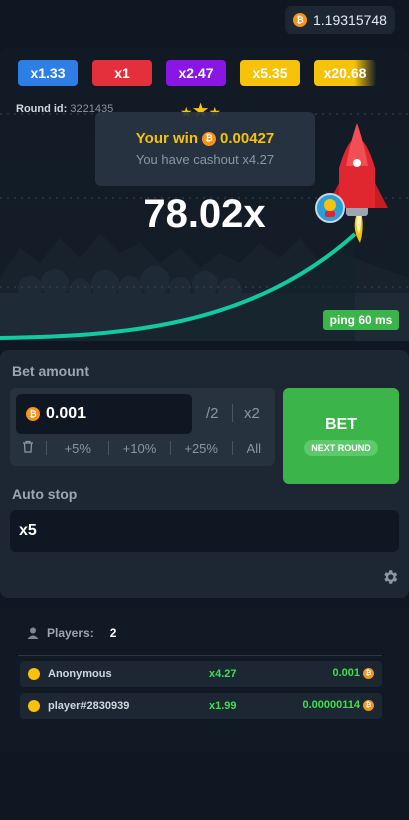  I want to click on player-multiplier: x1.99, so click(223, 706).